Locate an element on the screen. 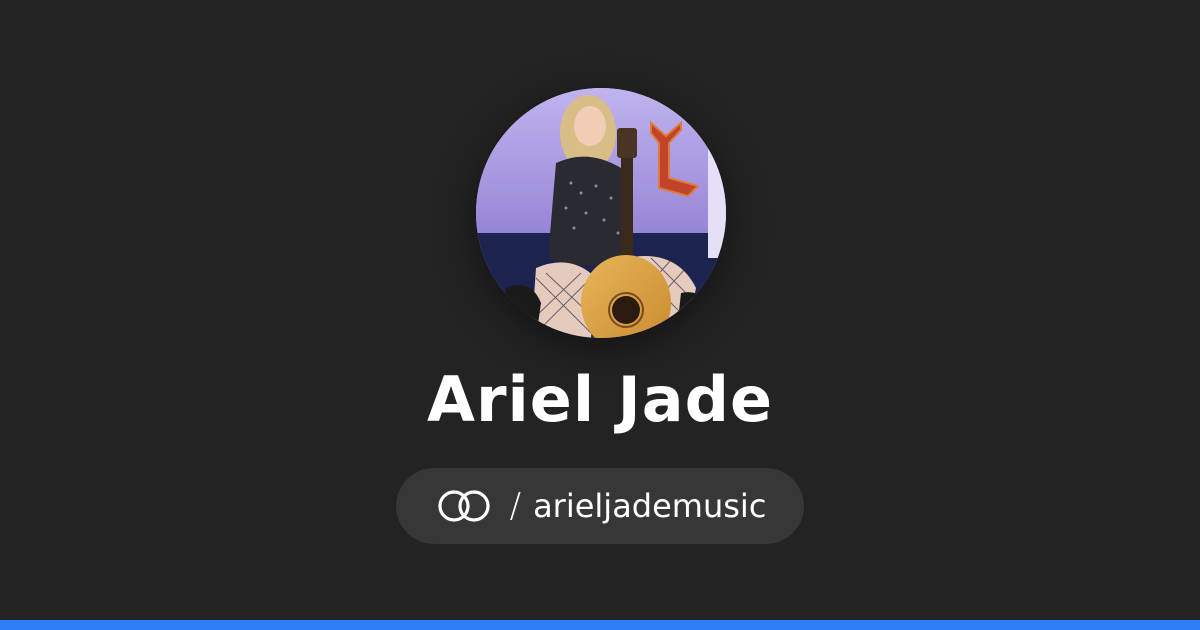 This screenshot has width=1200, height=630. profile-handle-link: / arieljademusic is located at coordinates (600, 506).